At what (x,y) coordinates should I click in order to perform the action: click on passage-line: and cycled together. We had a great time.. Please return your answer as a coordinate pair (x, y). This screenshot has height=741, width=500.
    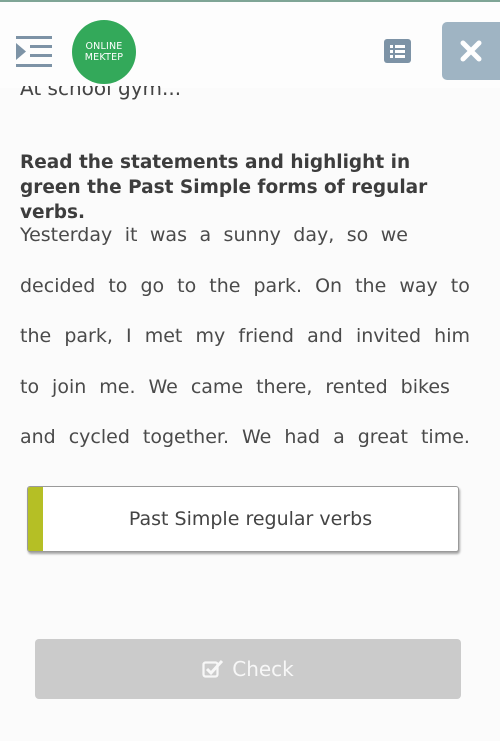
    Looking at the image, I should click on (245, 437).